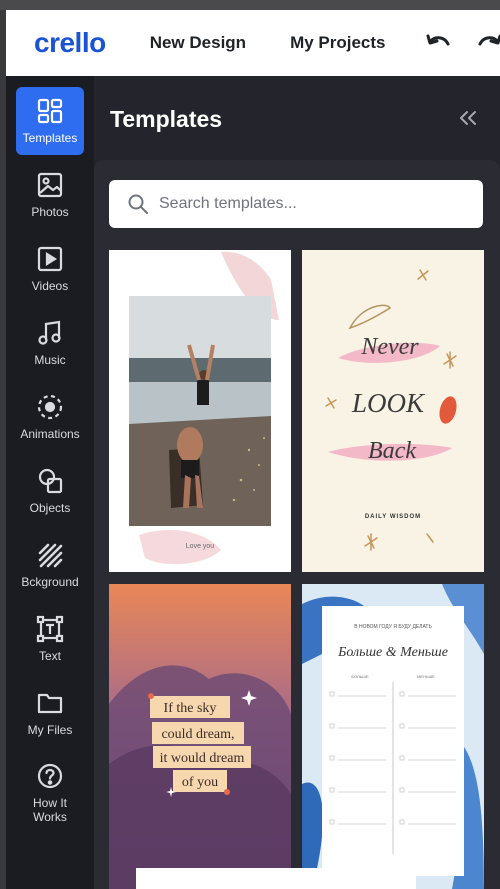  What do you see at coordinates (50, 555) in the screenshot?
I see `background-icon` at bounding box center [50, 555].